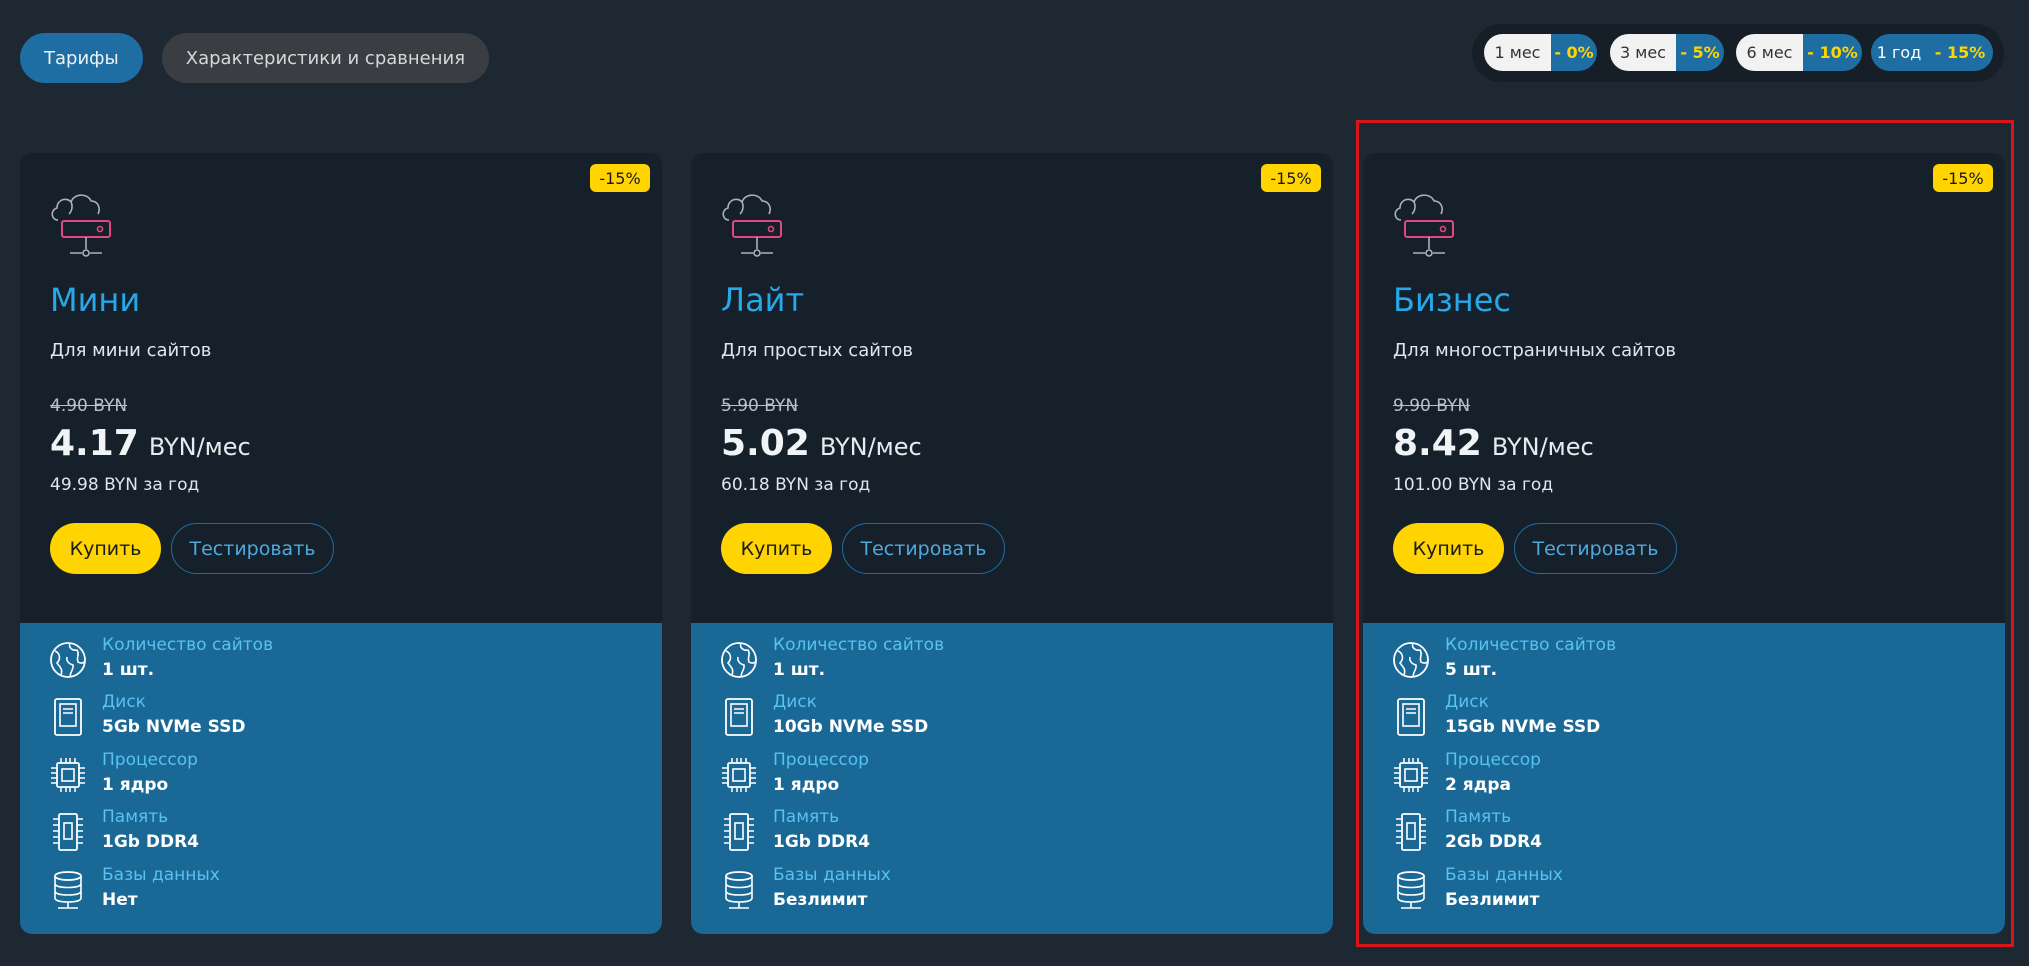  I want to click on yearly-price: 49.98 BYN за год, so click(125, 485).